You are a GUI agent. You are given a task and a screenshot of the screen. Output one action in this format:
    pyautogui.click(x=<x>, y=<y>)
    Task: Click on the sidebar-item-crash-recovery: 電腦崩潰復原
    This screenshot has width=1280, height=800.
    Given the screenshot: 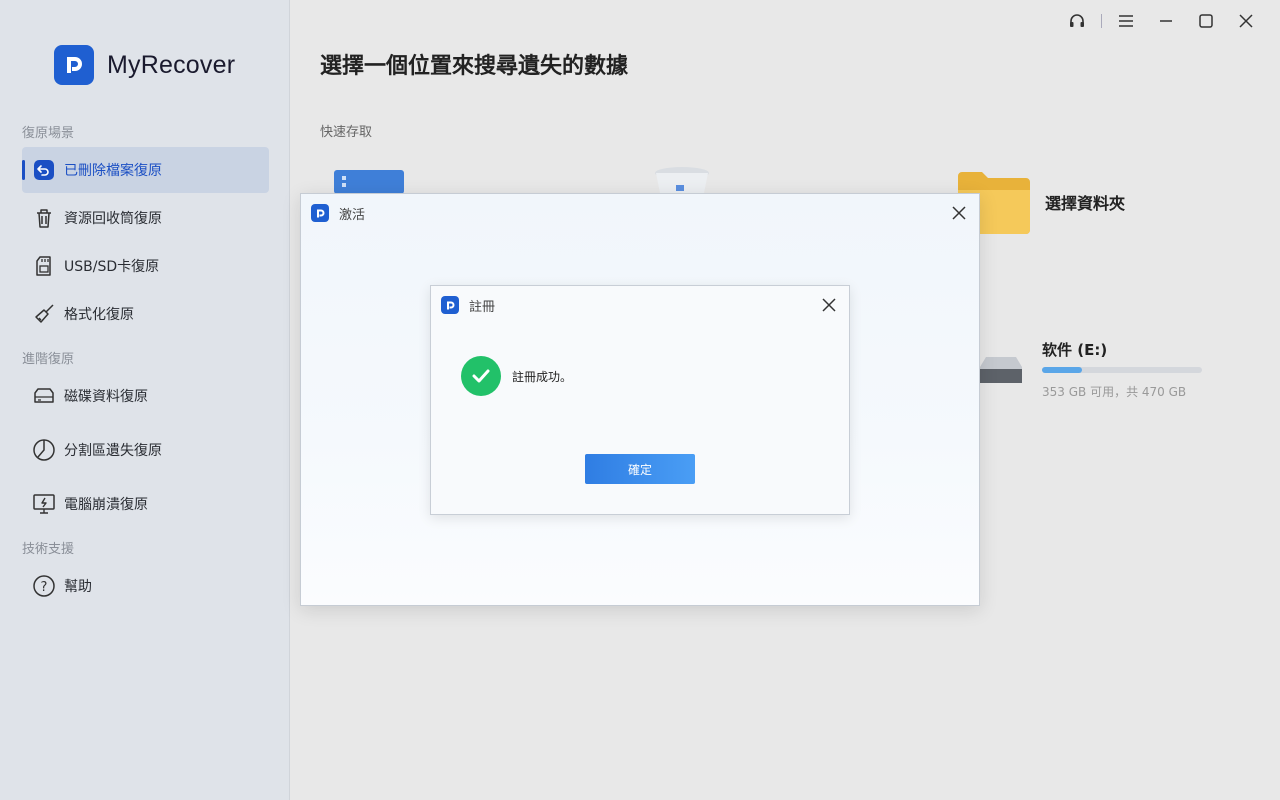 What is the action you would take?
    pyautogui.click(x=145, y=504)
    